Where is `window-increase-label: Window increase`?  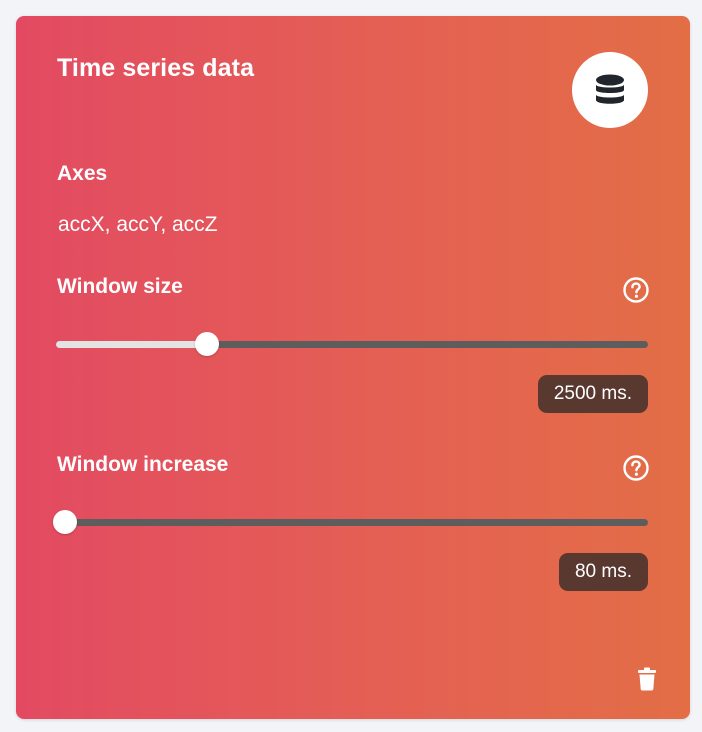 window-increase-label: Window increase is located at coordinates (143, 464).